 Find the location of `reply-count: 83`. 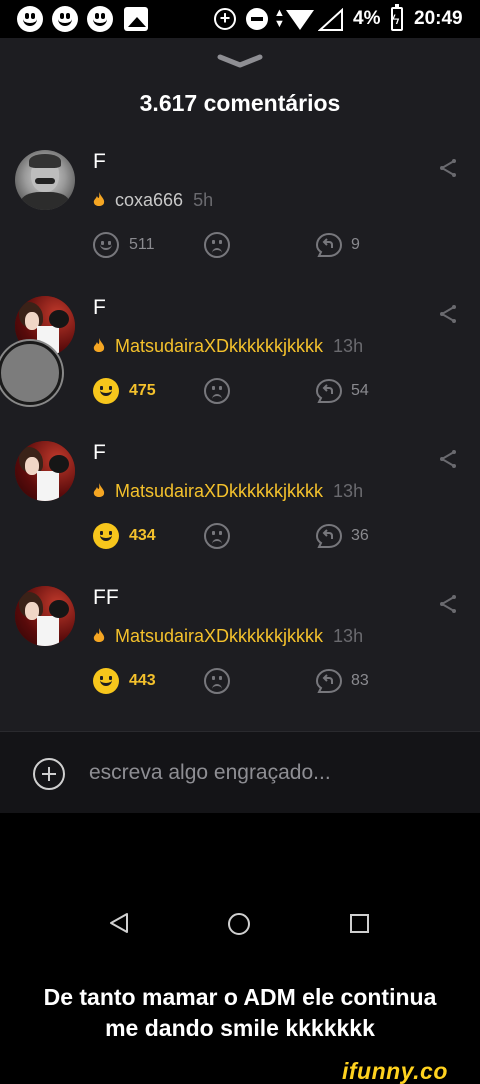

reply-count: 83 is located at coordinates (360, 680).